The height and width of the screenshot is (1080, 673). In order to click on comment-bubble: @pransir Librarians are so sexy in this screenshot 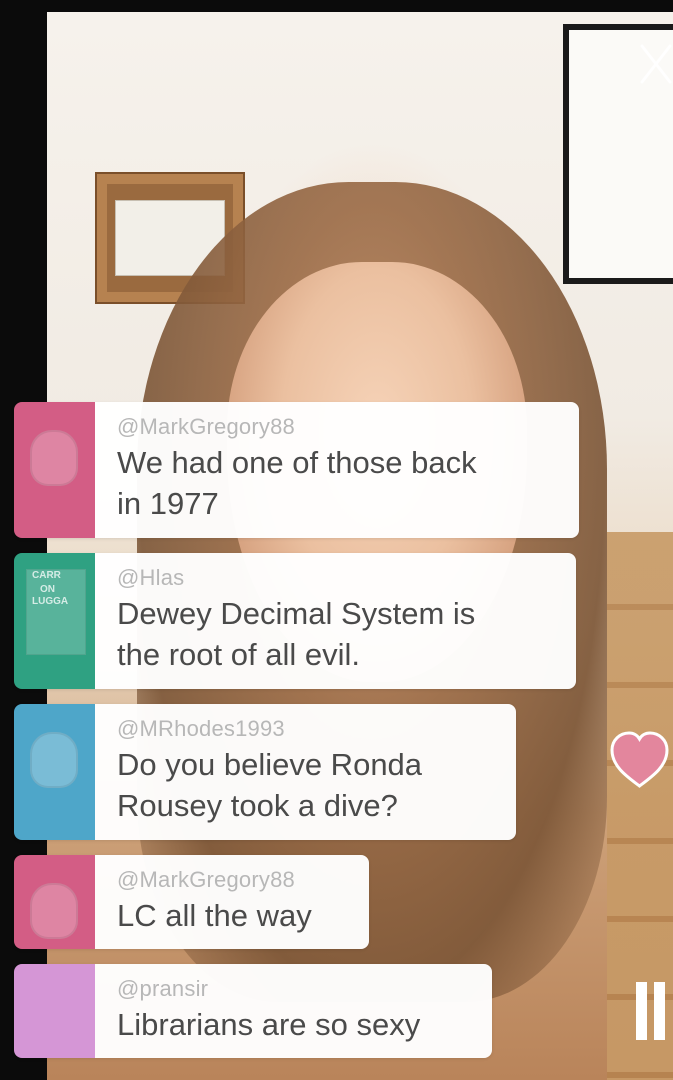, I will do `click(293, 1011)`.